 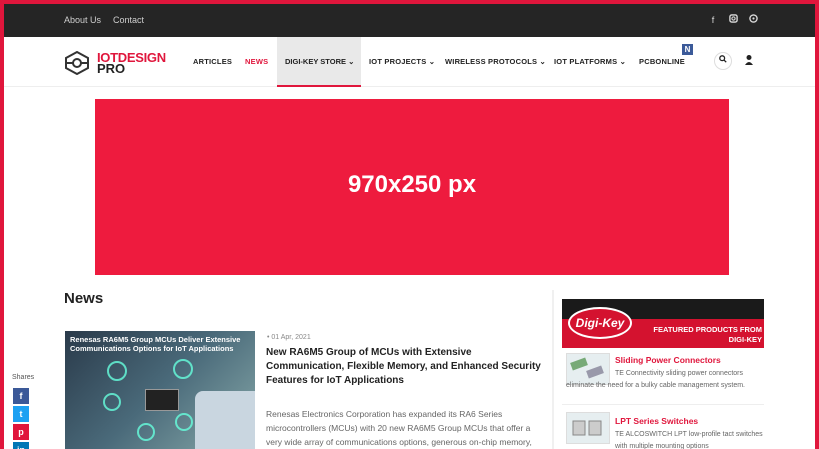 I want to click on product-thumbnail, so click(x=588, y=428).